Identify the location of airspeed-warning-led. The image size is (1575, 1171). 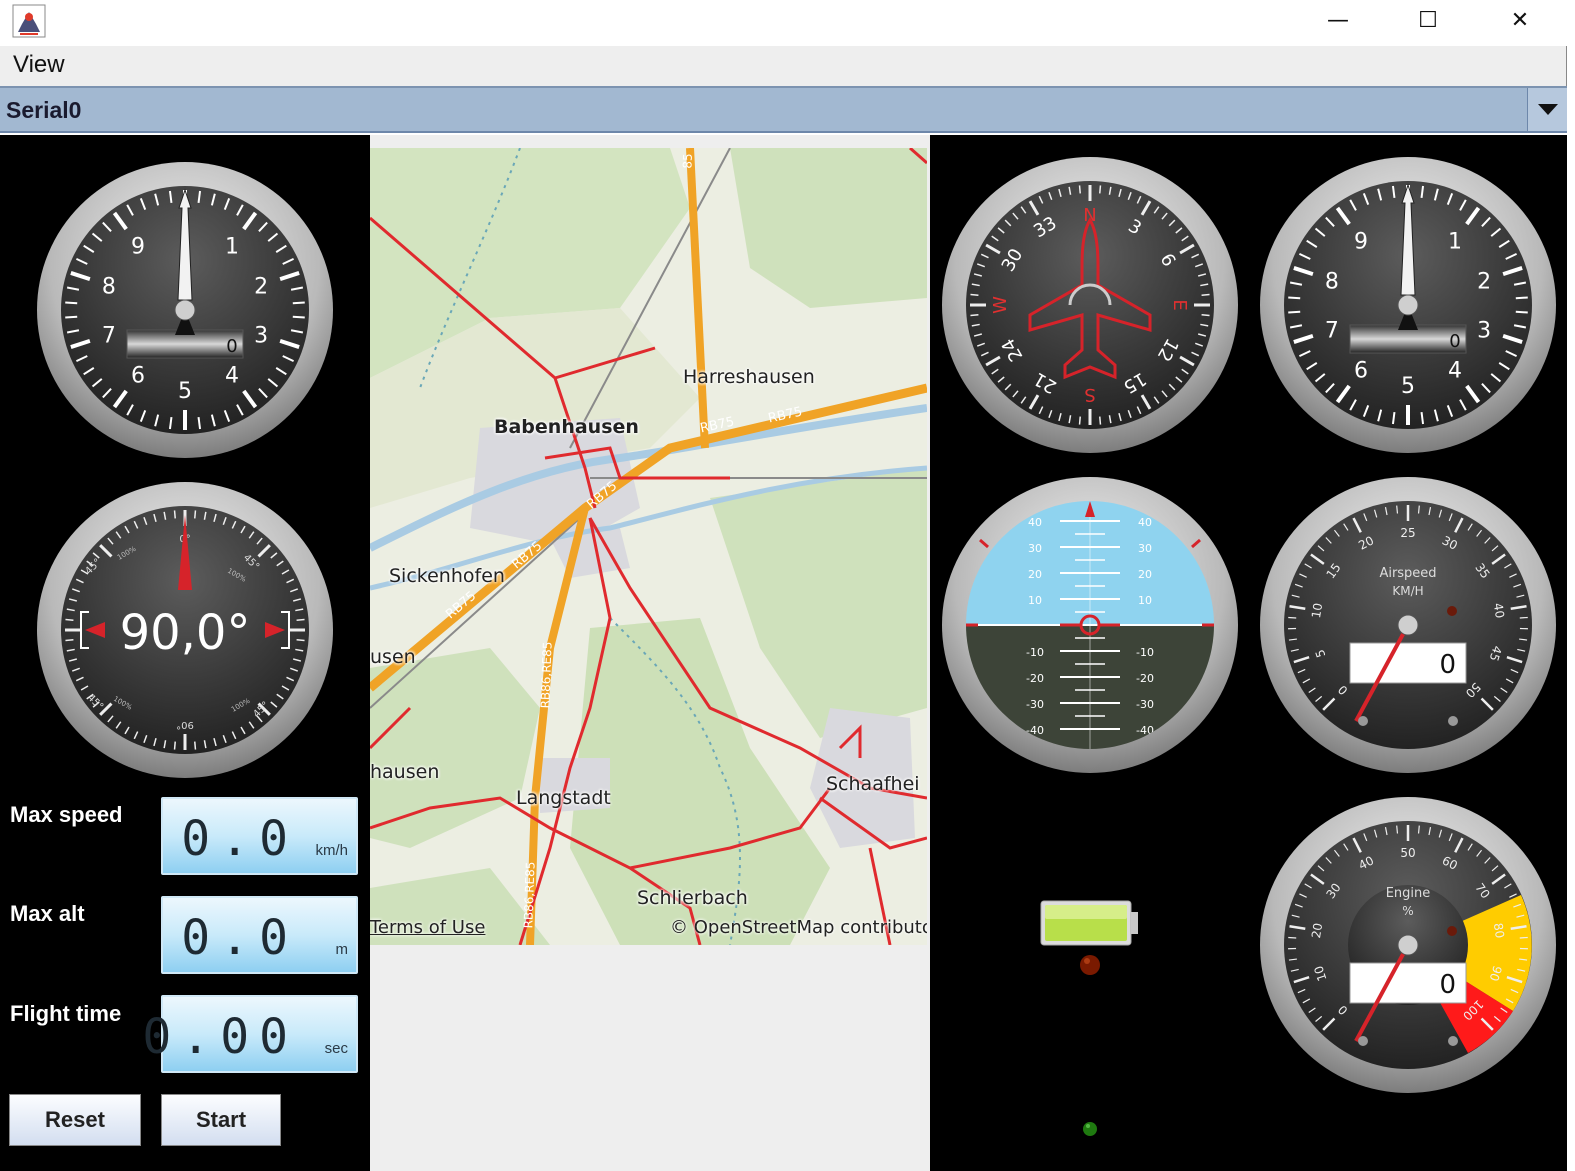
(1452, 611).